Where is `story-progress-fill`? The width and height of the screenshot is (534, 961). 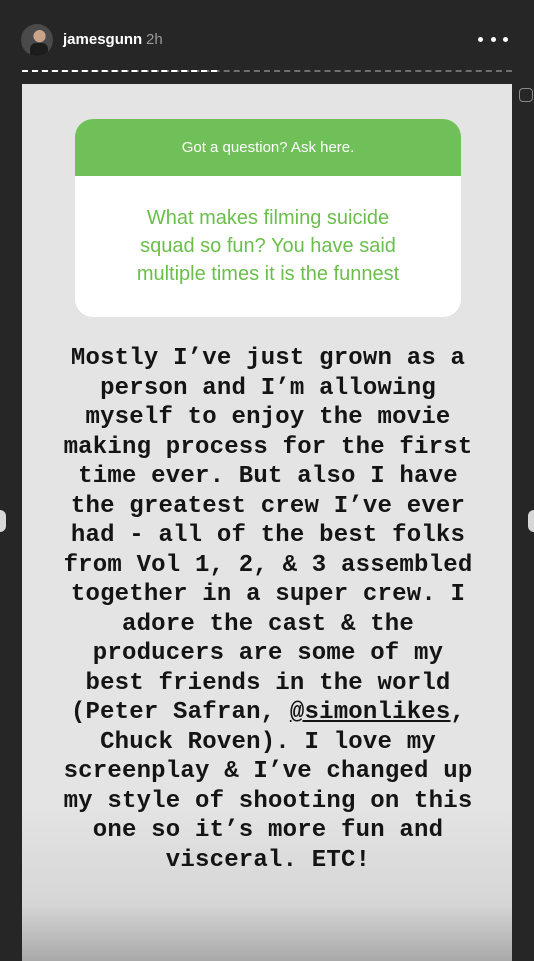 story-progress-fill is located at coordinates (119, 72).